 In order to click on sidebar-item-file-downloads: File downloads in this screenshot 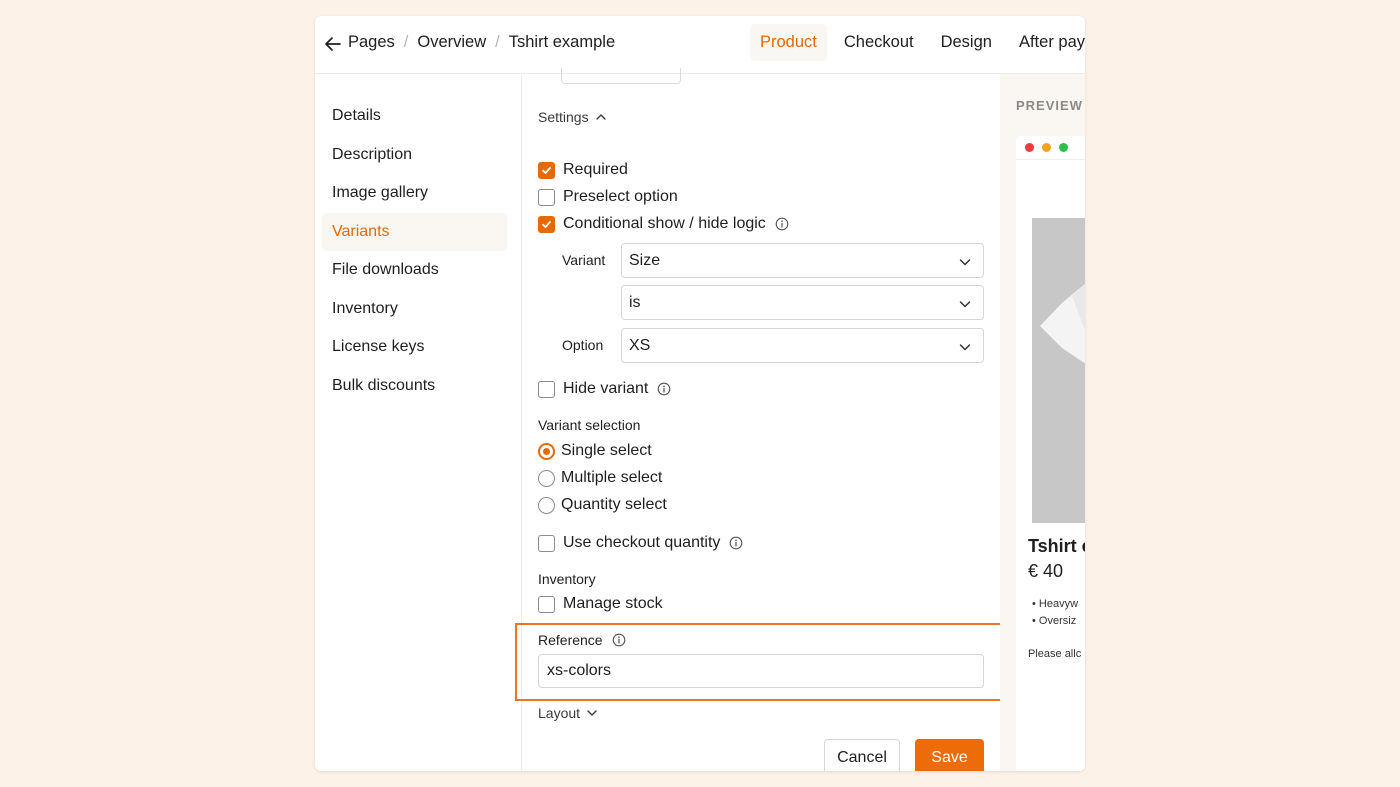, I will do `click(414, 270)`.